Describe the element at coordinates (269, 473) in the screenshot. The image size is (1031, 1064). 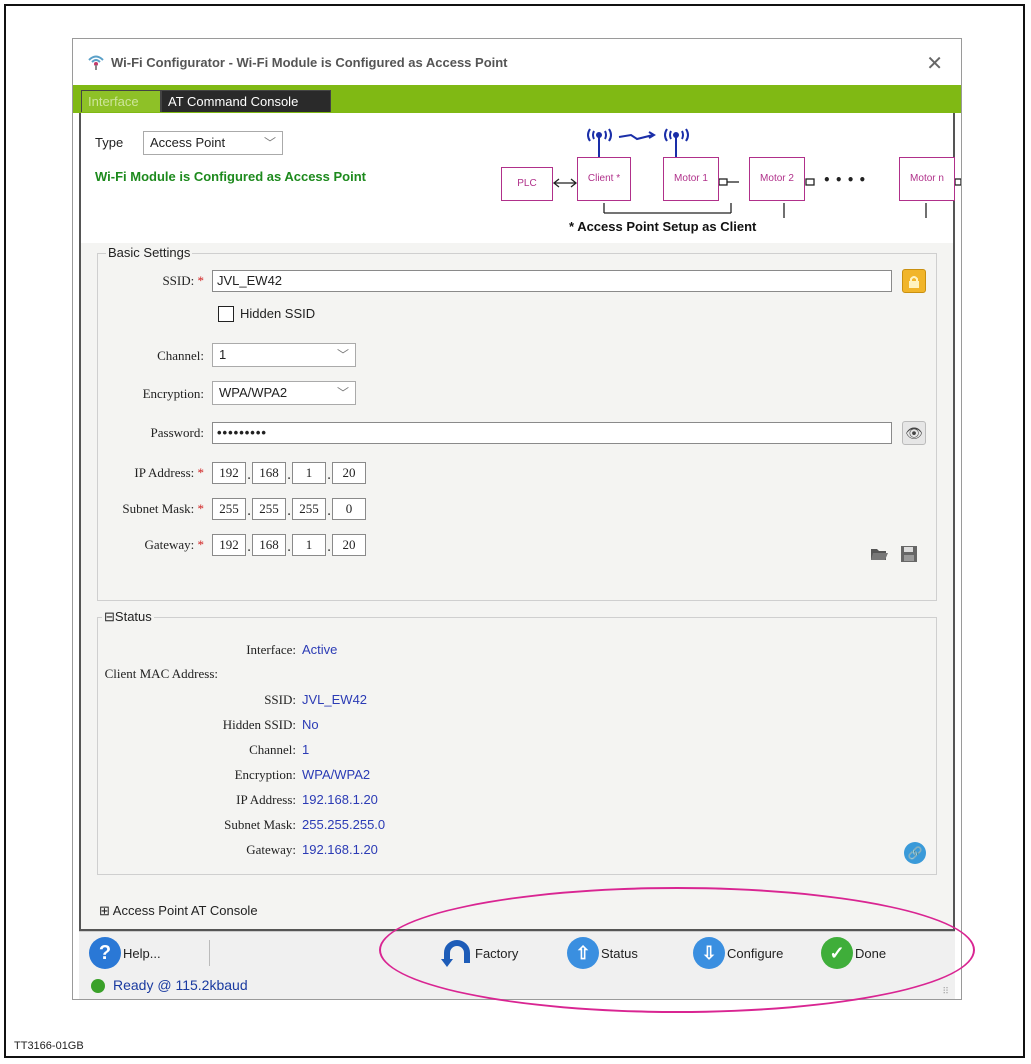
I see `ip-octet-2: 168` at that location.